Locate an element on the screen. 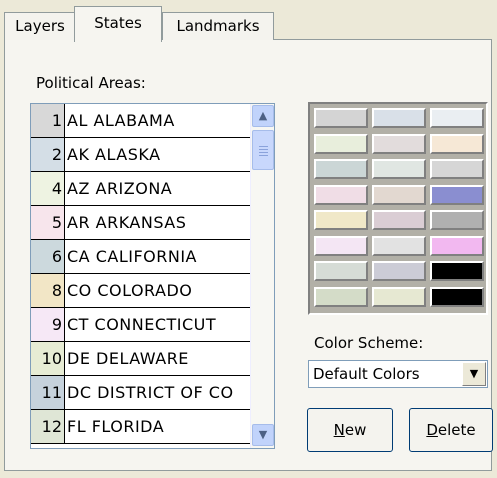 The image size is (497, 478). tab-label: Landmarks is located at coordinates (218, 26).